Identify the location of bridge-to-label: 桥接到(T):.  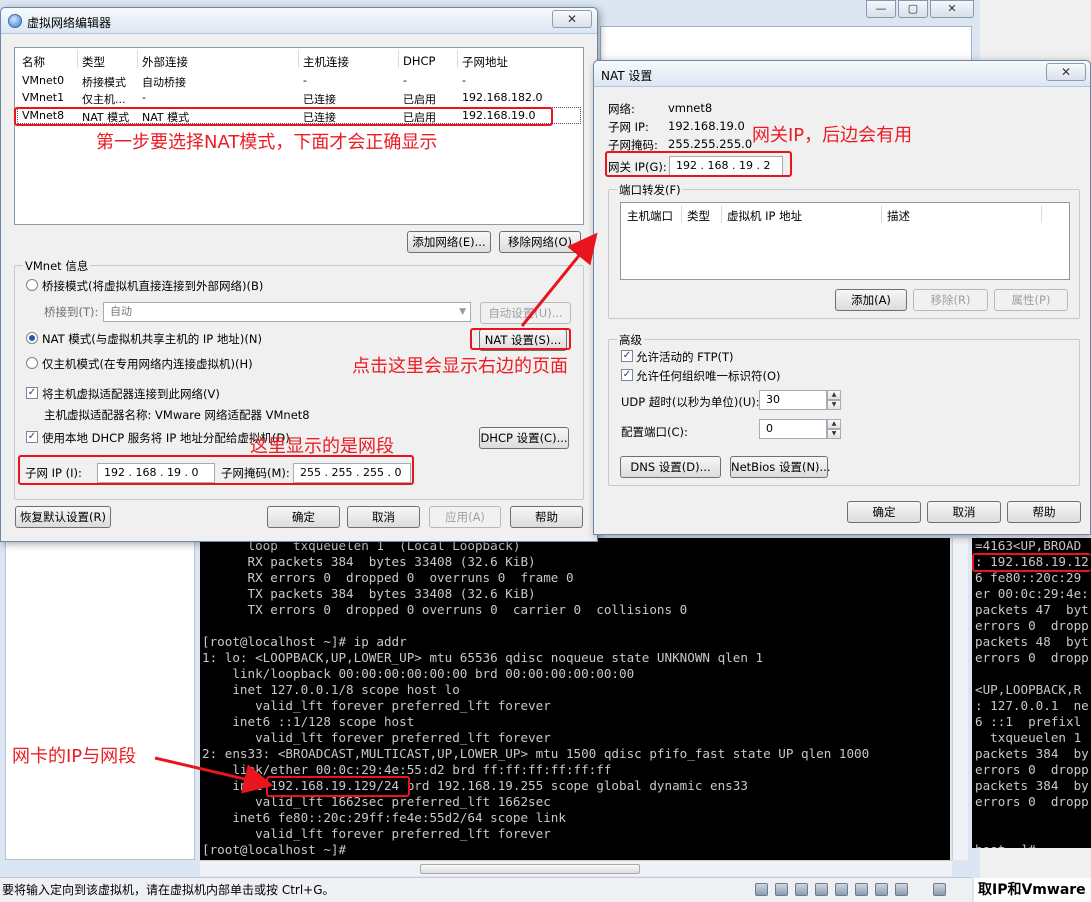
(71, 312).